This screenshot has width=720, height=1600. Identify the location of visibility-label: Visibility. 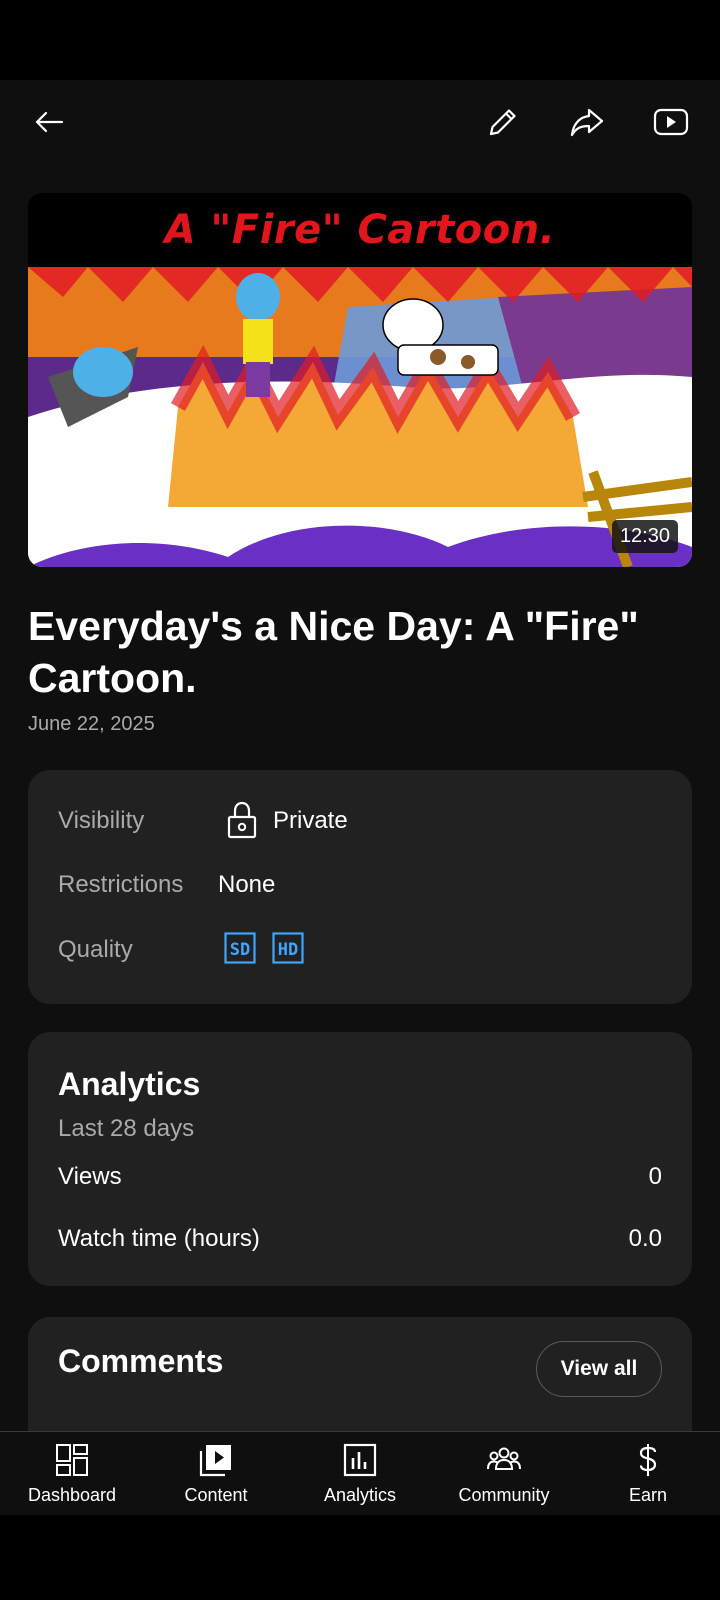
(101, 820).